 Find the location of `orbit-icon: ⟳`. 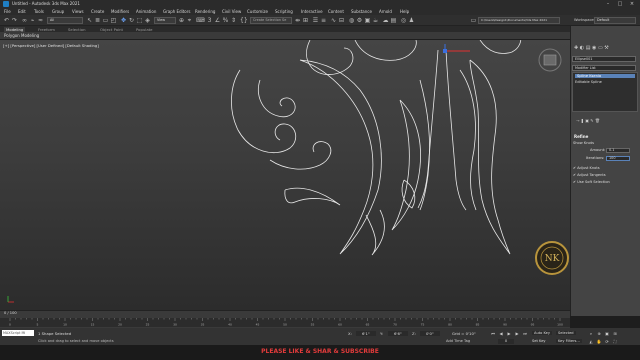

orbit-icon: ⟳ is located at coordinates (607, 341).